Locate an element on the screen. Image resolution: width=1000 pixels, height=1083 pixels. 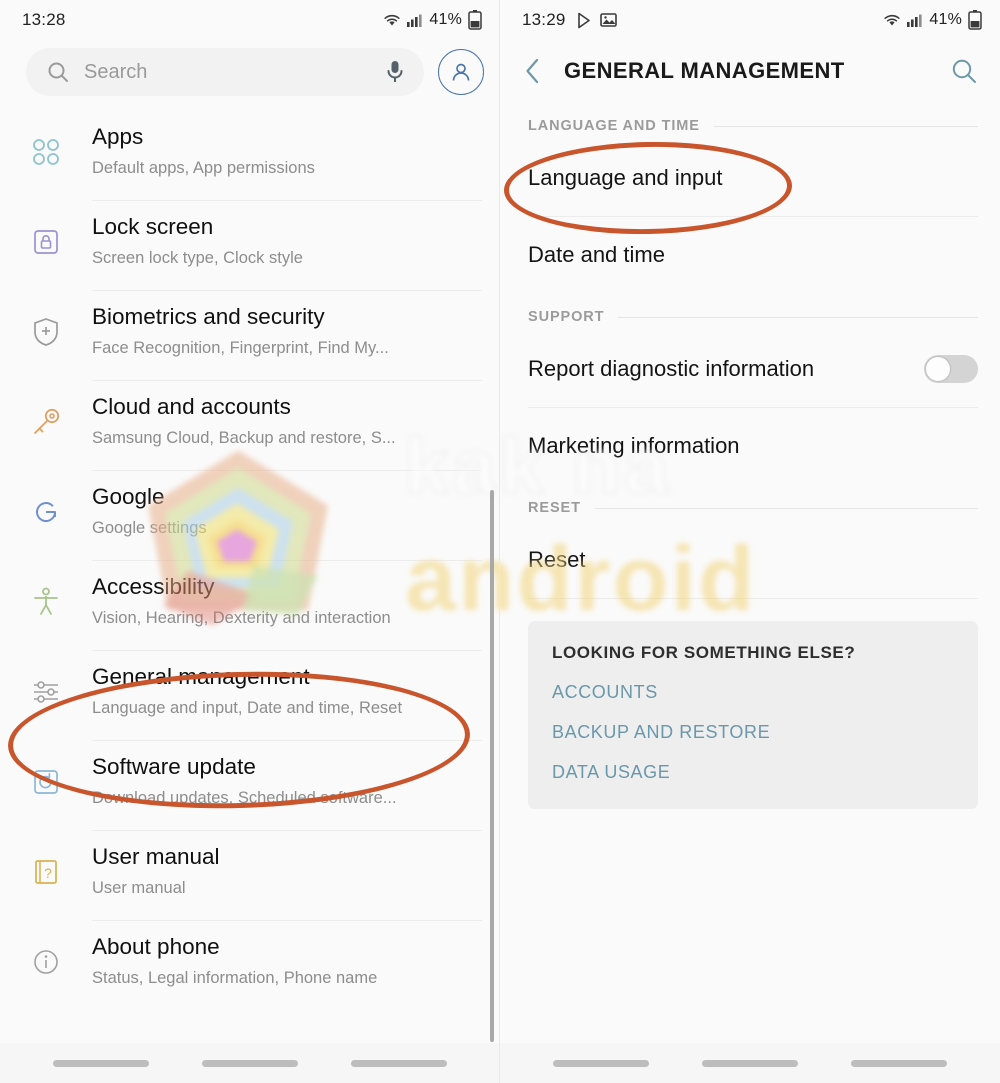
info-icon is located at coordinates (46, 956).